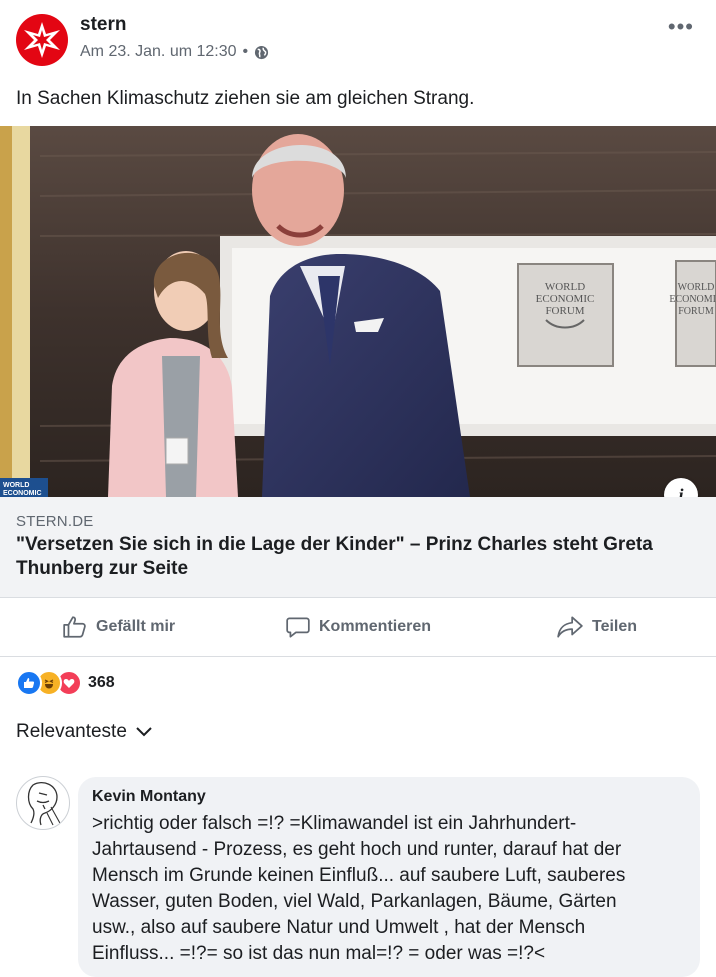  Describe the element at coordinates (696, 311) in the screenshot. I see `sign2-text-line3: FORUM` at that location.